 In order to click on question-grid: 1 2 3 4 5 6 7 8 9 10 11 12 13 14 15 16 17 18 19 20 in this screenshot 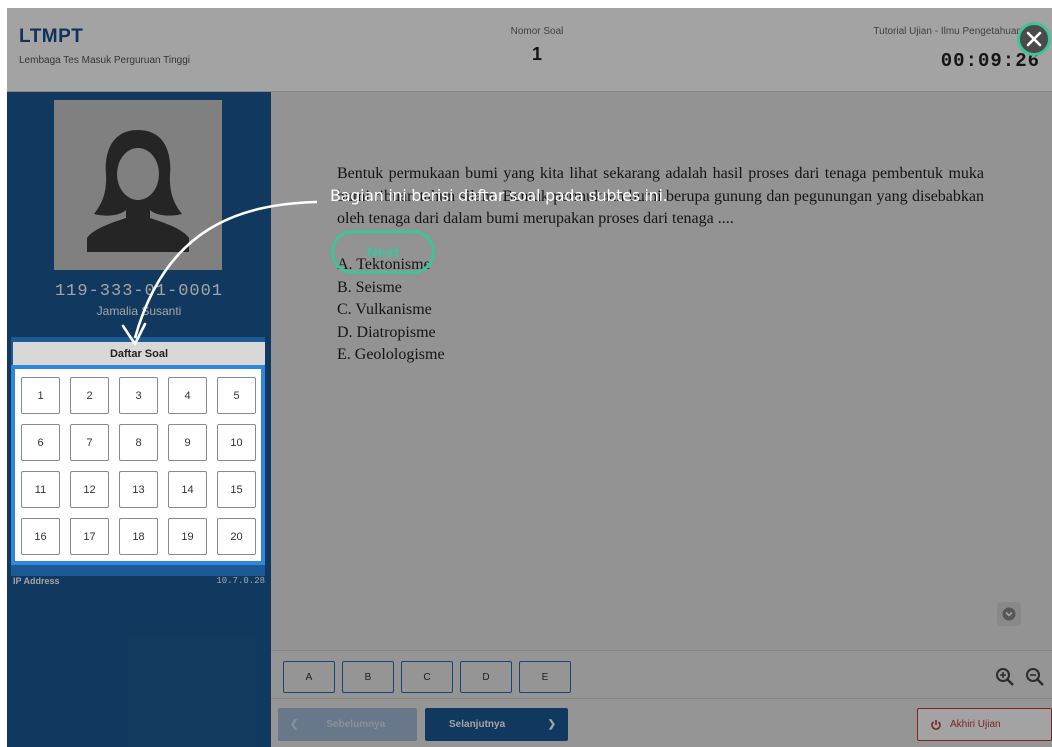, I will do `click(139, 466)`.